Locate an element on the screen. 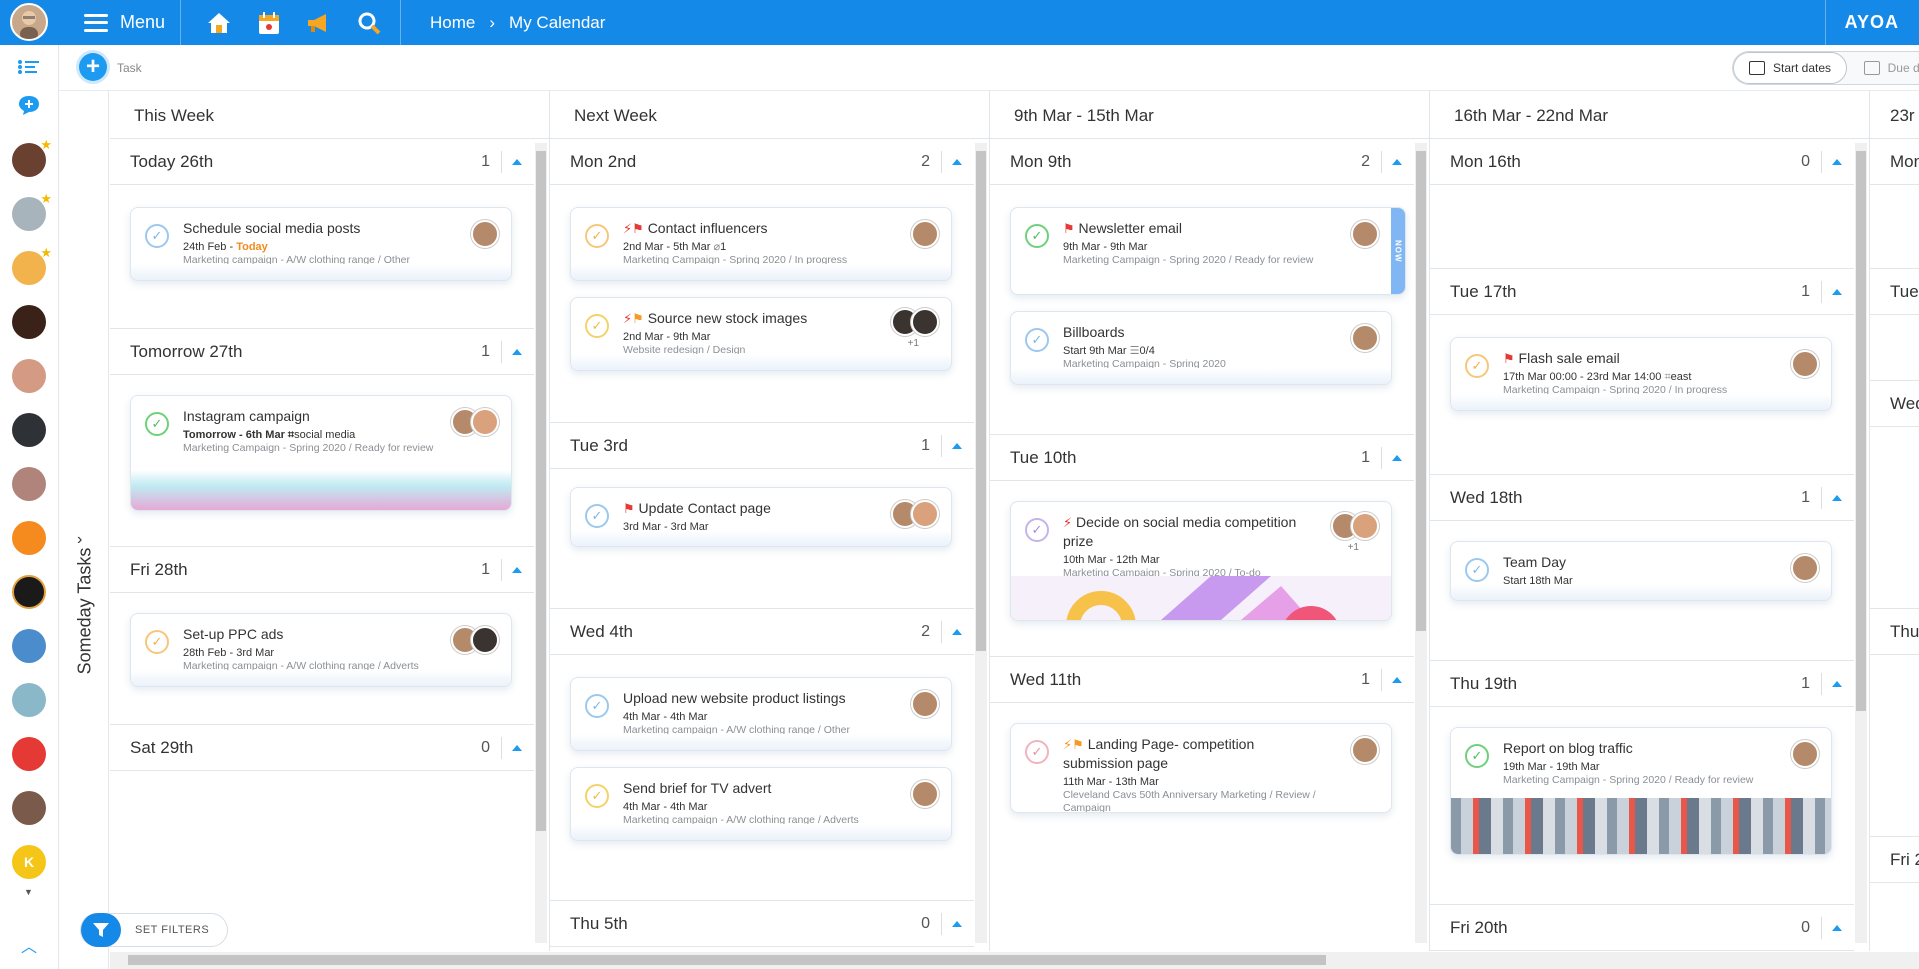  menu-button: Menu is located at coordinates (124, 22).